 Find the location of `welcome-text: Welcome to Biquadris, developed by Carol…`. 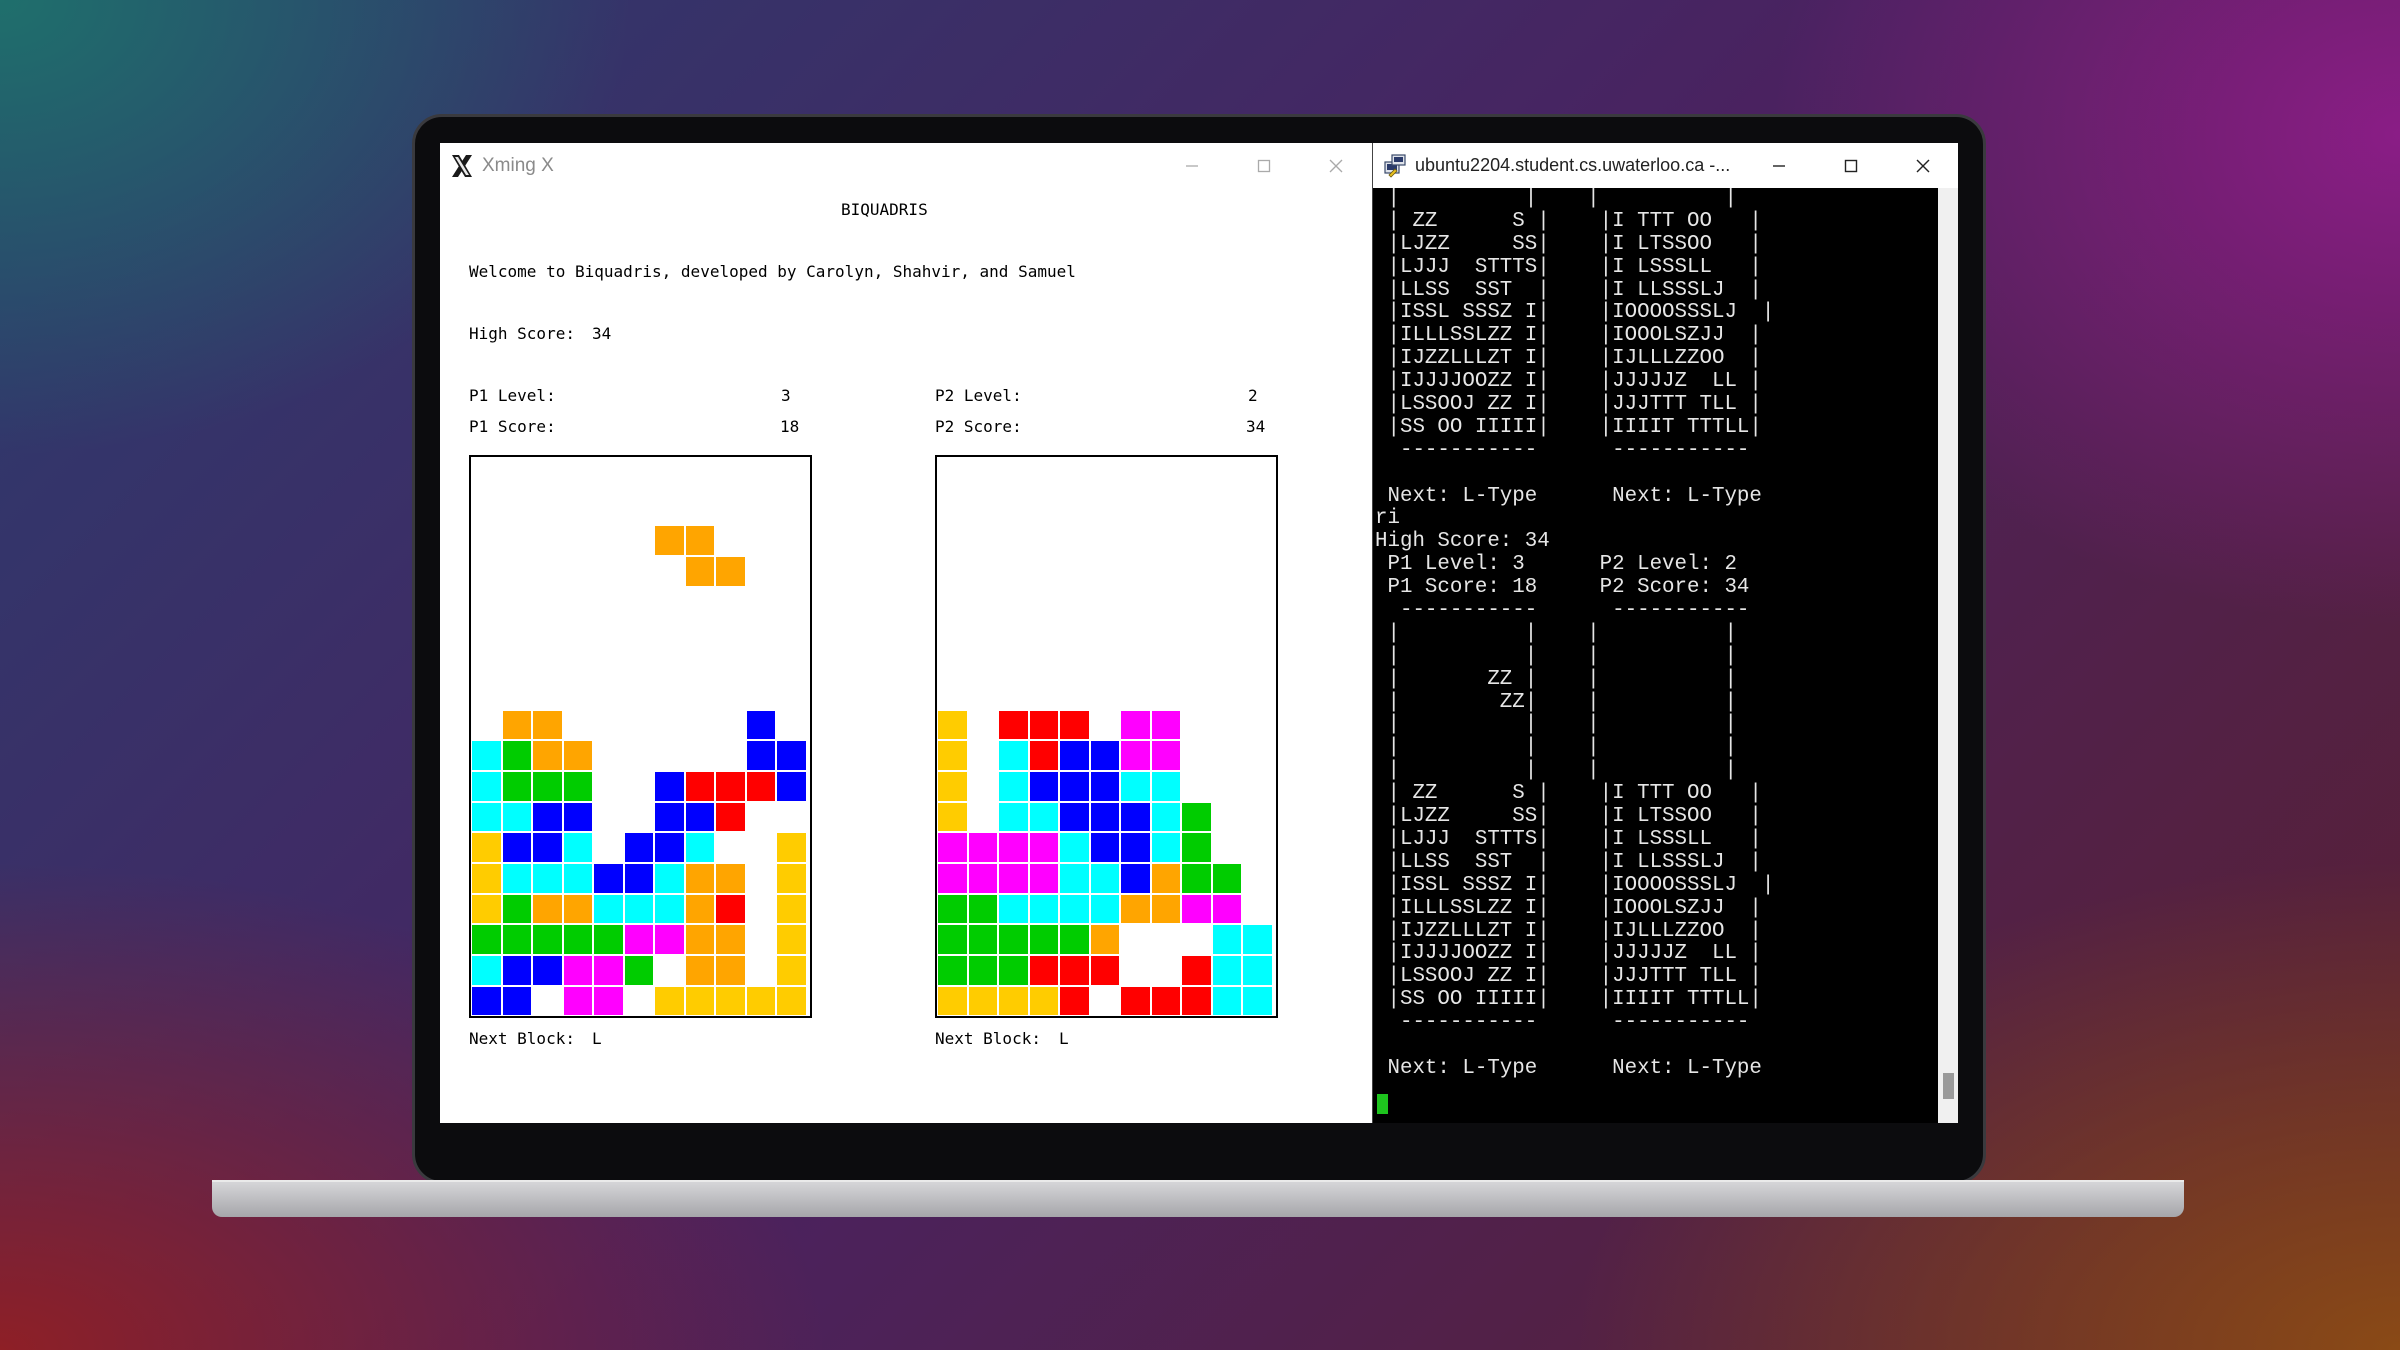

welcome-text: Welcome to Biquadris, developed by Carol… is located at coordinates (772, 271).